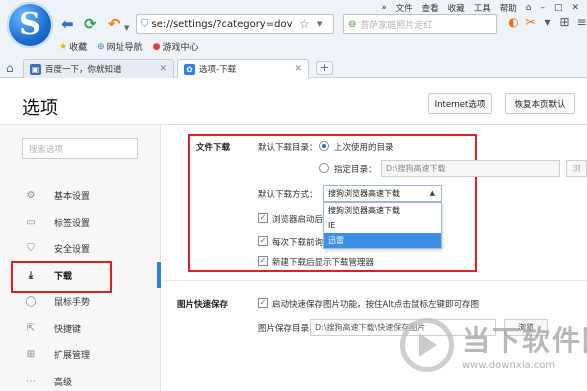  I want to click on download-method-select: 搜狗浏览器高速下载 ▲, so click(382, 193).